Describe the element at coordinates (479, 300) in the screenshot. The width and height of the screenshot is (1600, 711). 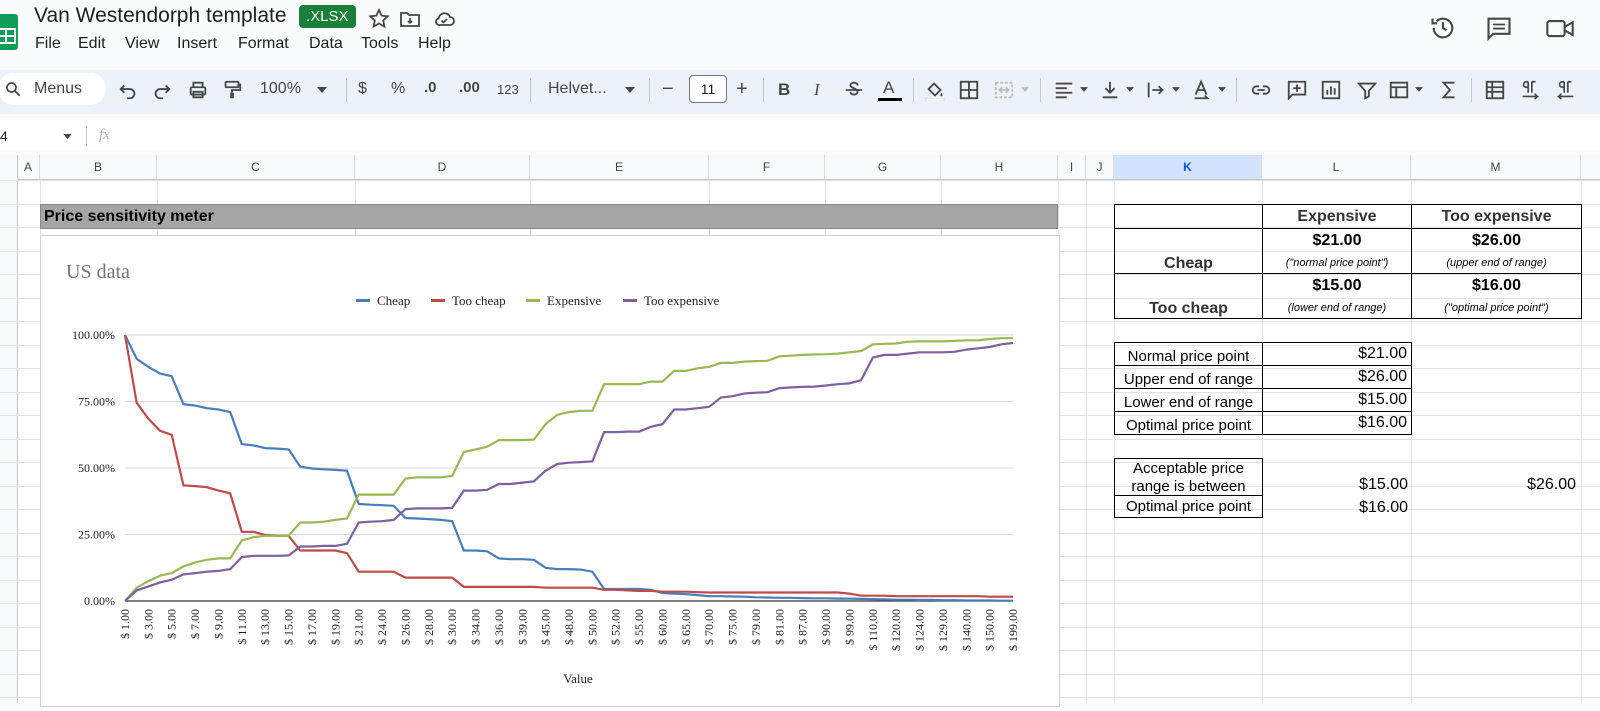
I see `legend-label: Too cheap` at that location.